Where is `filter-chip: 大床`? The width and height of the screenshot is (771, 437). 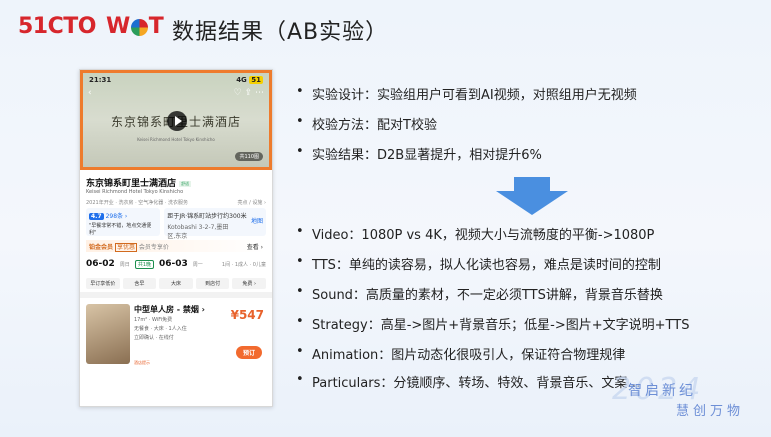 filter-chip: 大床 is located at coordinates (176, 283).